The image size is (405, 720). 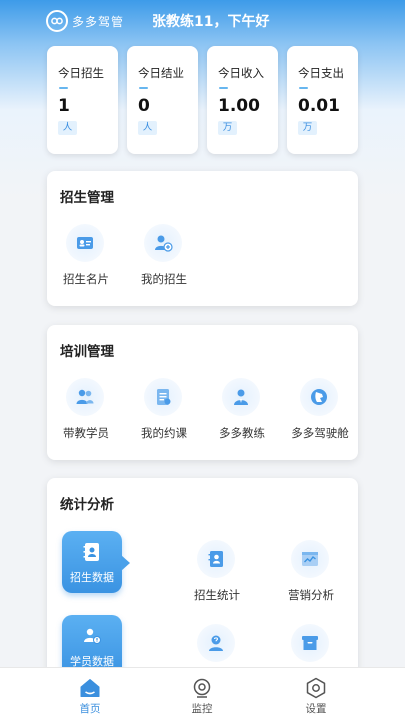 What do you see at coordinates (90, 688) in the screenshot?
I see `home-icon` at bounding box center [90, 688].